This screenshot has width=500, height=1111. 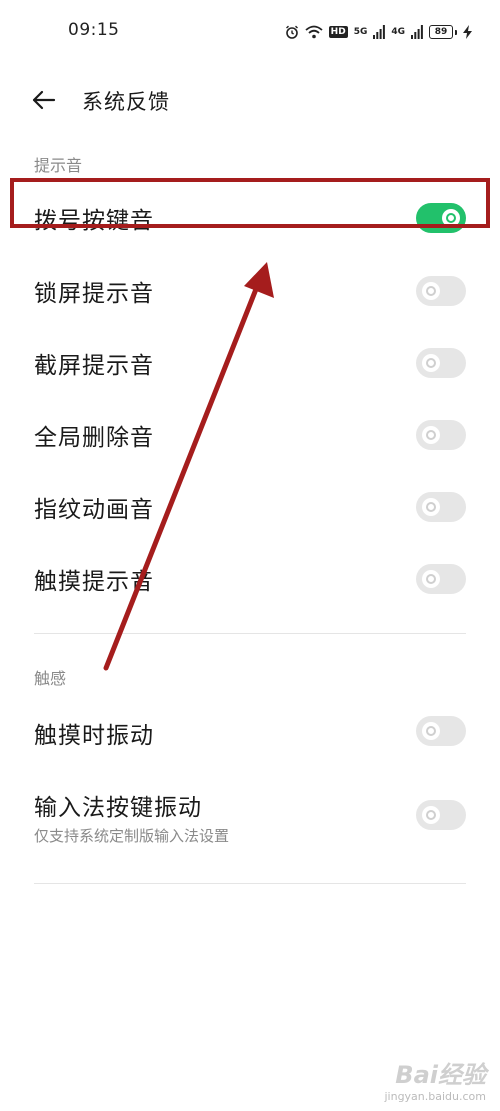 What do you see at coordinates (58, 165) in the screenshot?
I see `section-label-sounds: 提示音` at bounding box center [58, 165].